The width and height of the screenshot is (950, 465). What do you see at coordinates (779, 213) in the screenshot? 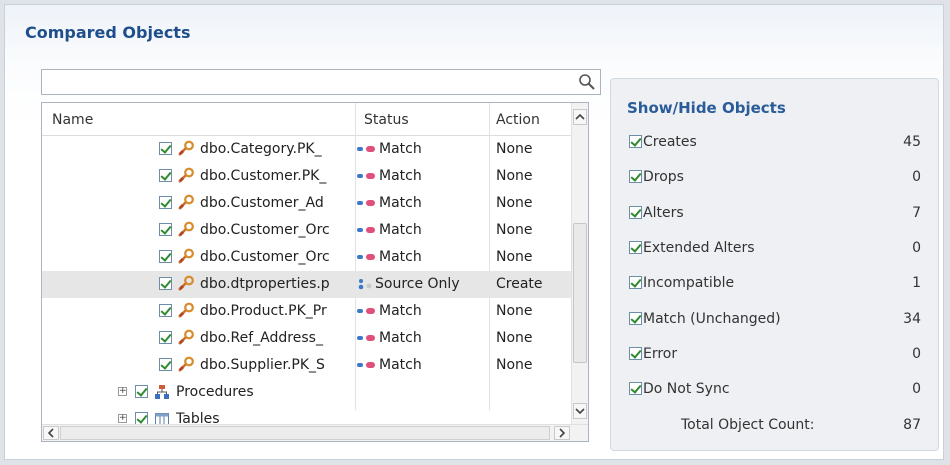
I see `filter-item: Alters 7` at bounding box center [779, 213].